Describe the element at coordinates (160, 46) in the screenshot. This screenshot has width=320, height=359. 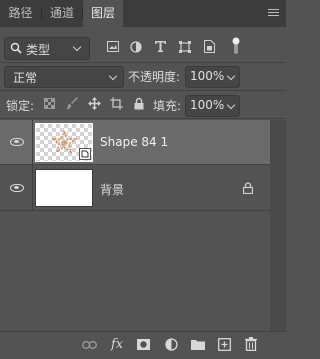
I see `type-filter-icon` at that location.